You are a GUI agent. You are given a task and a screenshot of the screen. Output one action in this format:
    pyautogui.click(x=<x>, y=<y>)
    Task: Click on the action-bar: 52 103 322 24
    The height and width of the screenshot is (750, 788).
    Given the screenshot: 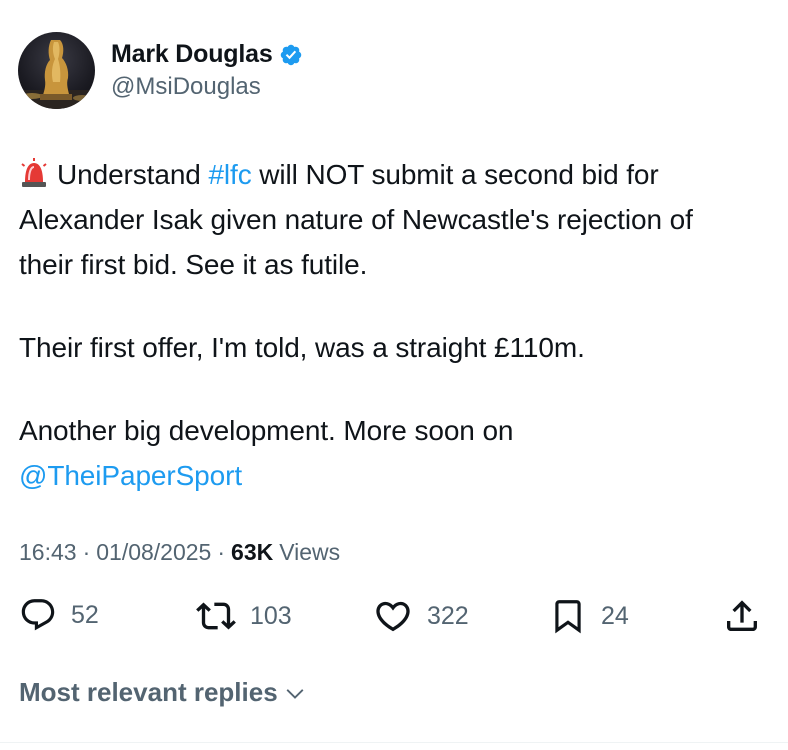 What is the action you would take?
    pyautogui.click(x=394, y=621)
    